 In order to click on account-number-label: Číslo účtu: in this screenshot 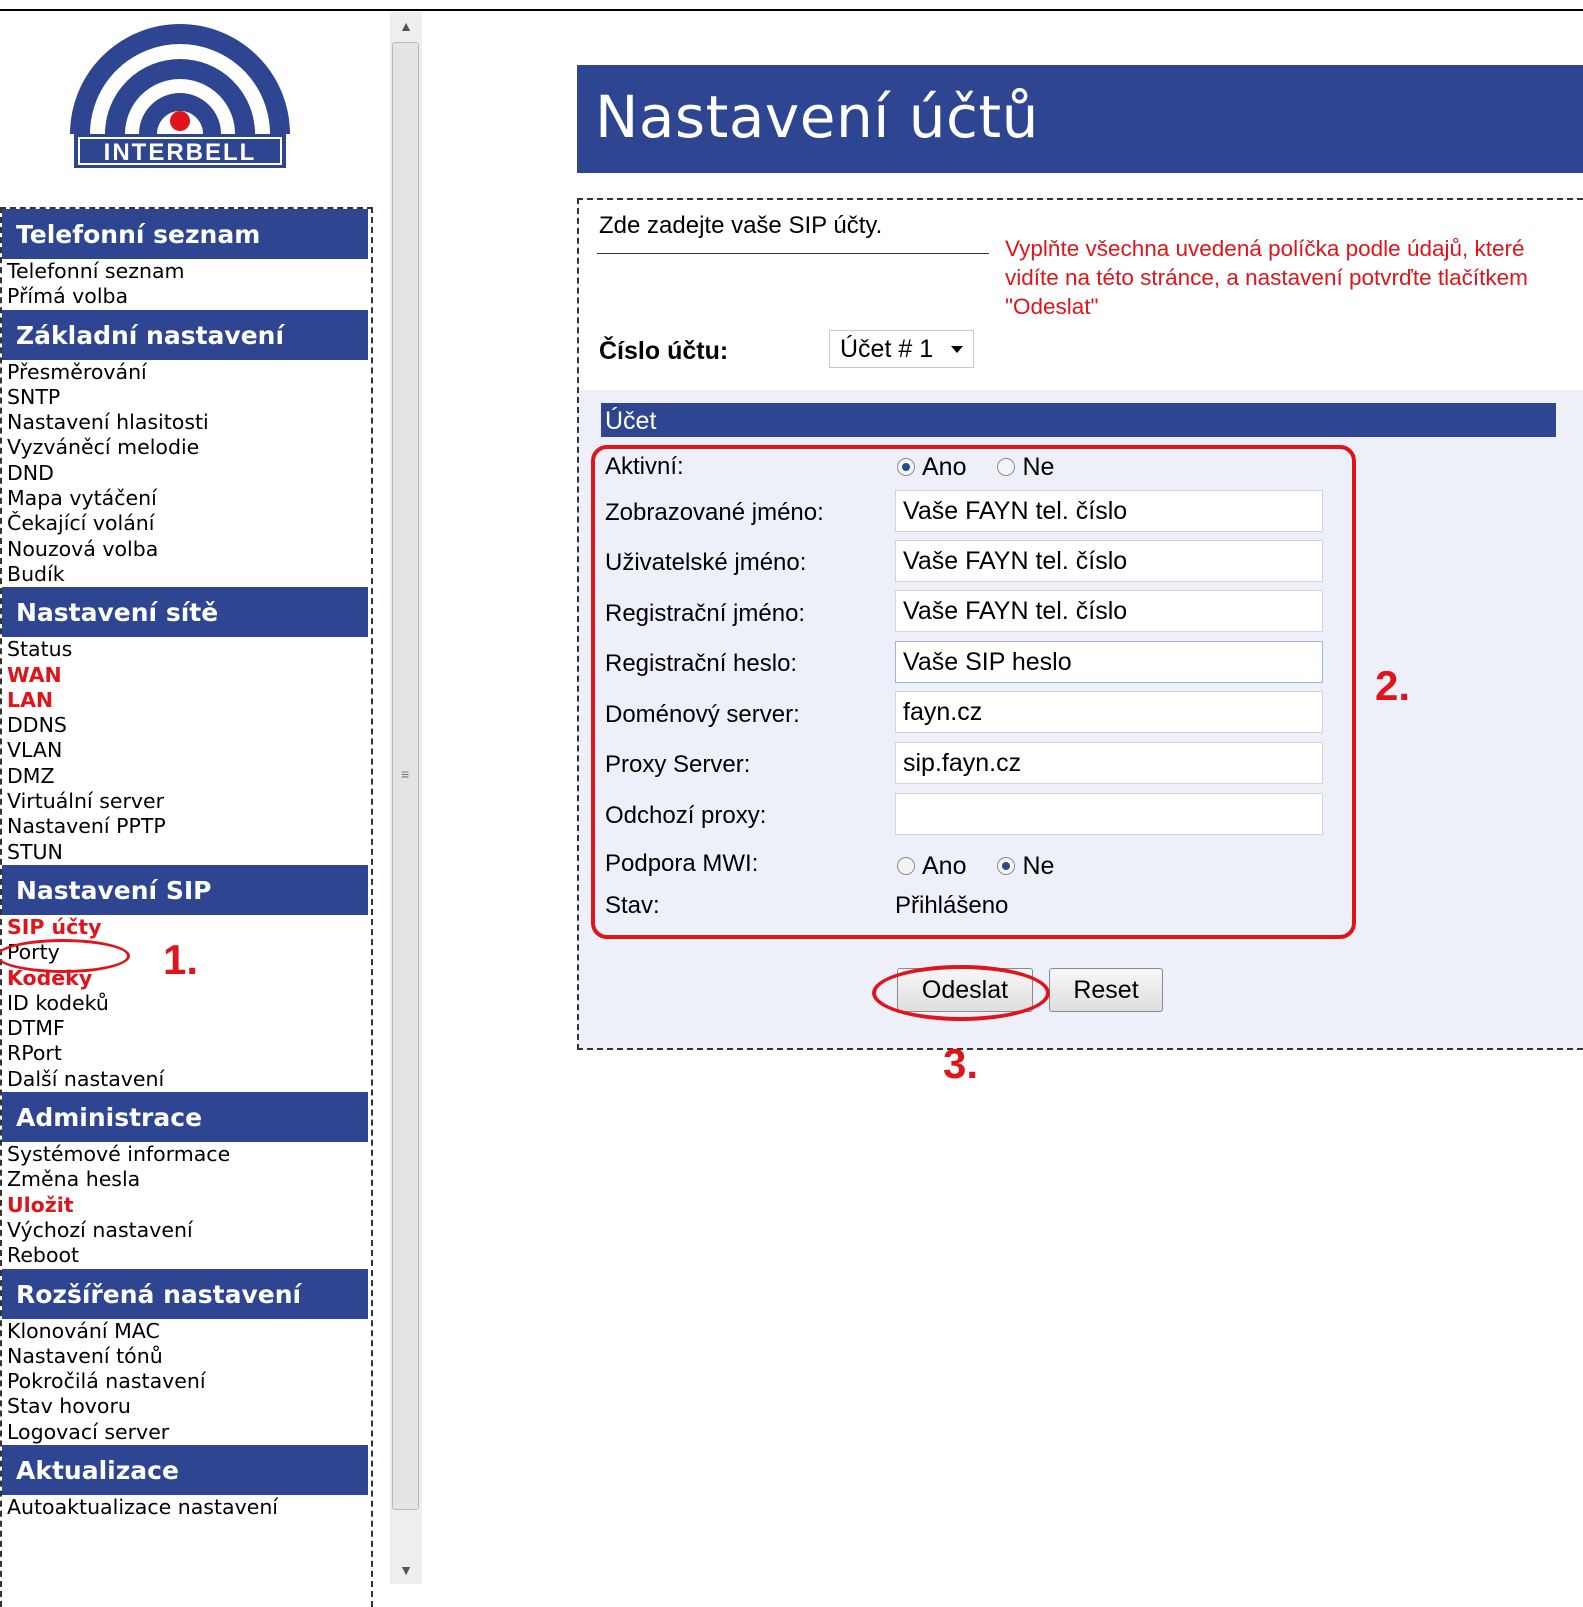, I will do `click(664, 351)`.